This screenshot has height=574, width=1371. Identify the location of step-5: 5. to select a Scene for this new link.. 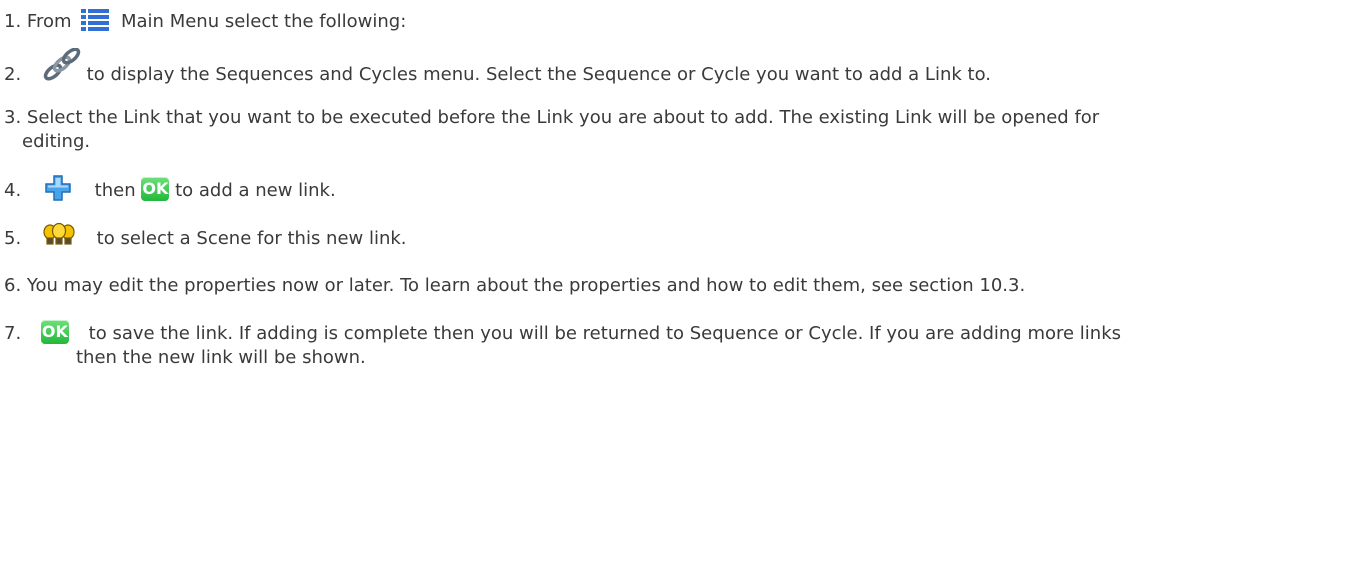
(205, 237).